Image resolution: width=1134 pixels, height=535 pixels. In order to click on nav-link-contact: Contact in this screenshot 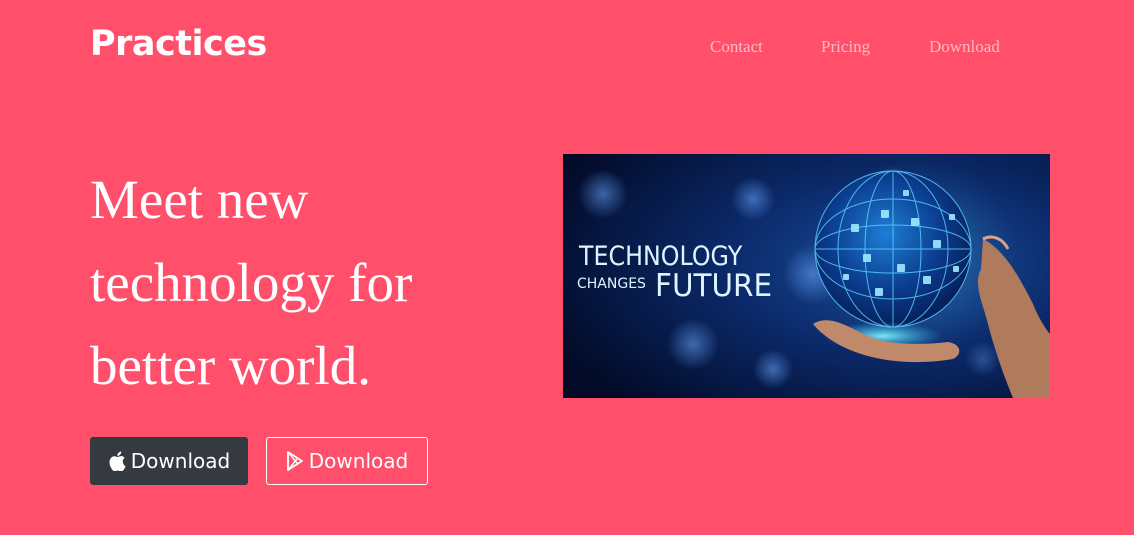, I will do `click(736, 47)`.